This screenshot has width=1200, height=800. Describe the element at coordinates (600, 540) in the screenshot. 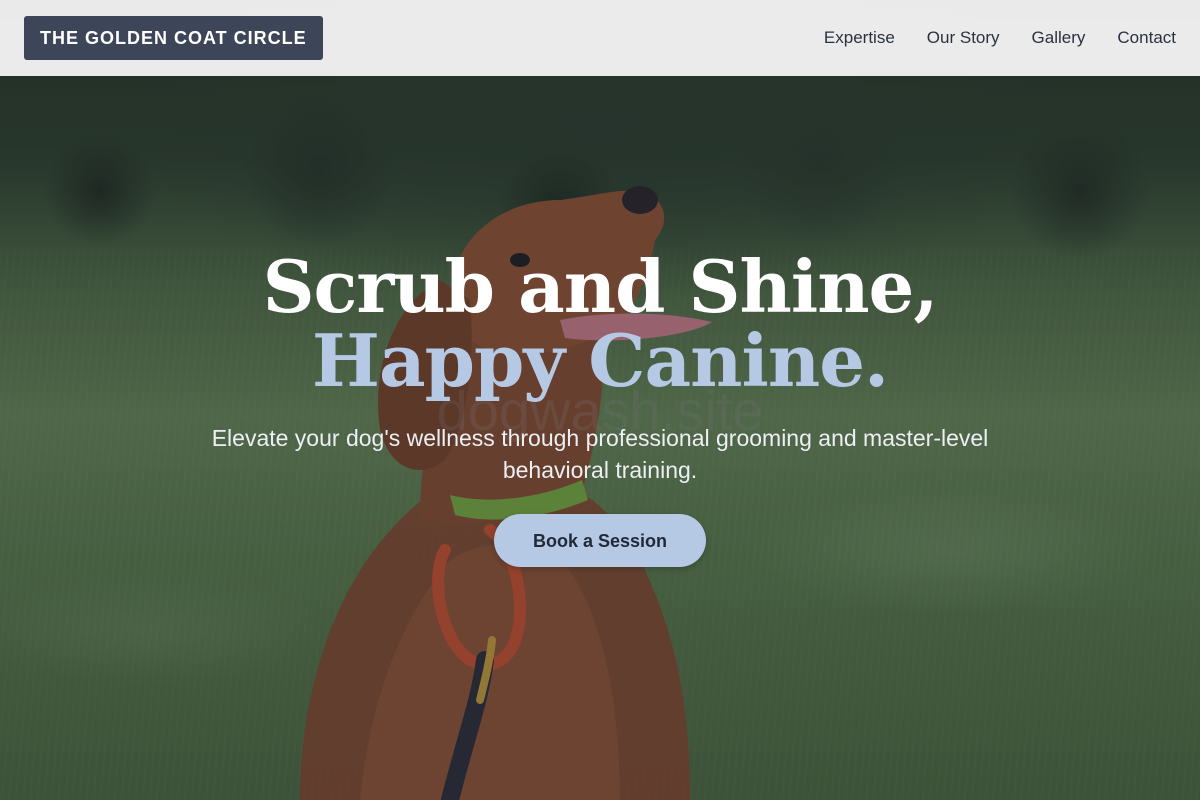

I see `book-session-button: Book a Session` at that location.